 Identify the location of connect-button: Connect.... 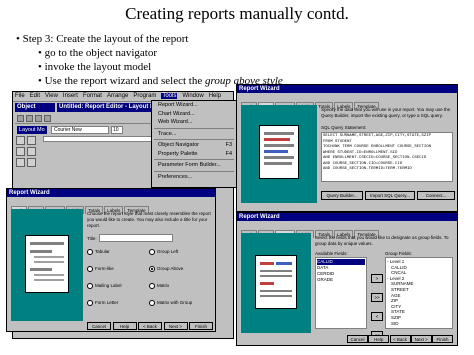
(436, 195).